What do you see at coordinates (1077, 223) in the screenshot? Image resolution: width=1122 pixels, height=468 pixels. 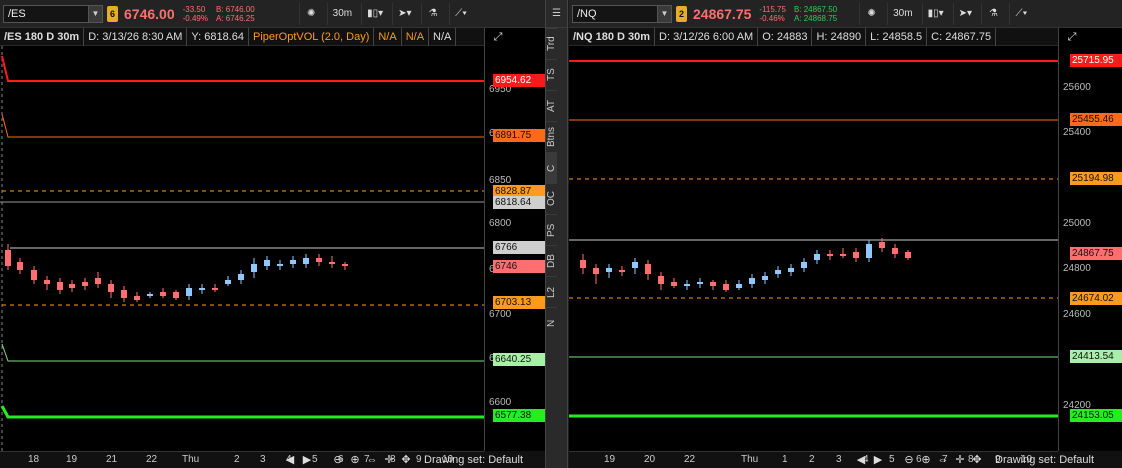 I see `price-tick: 25000` at bounding box center [1077, 223].